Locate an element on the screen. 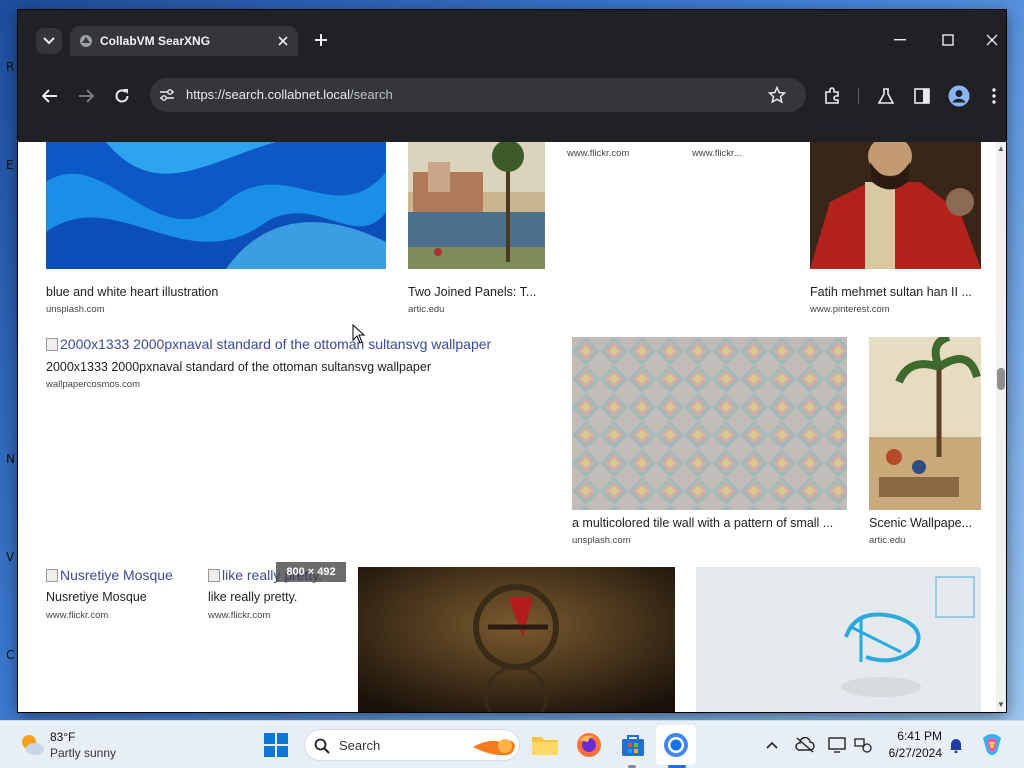 Image resolution: width=1024 pixels, height=768 pixels. windows-start-icon is located at coordinates (276, 745).